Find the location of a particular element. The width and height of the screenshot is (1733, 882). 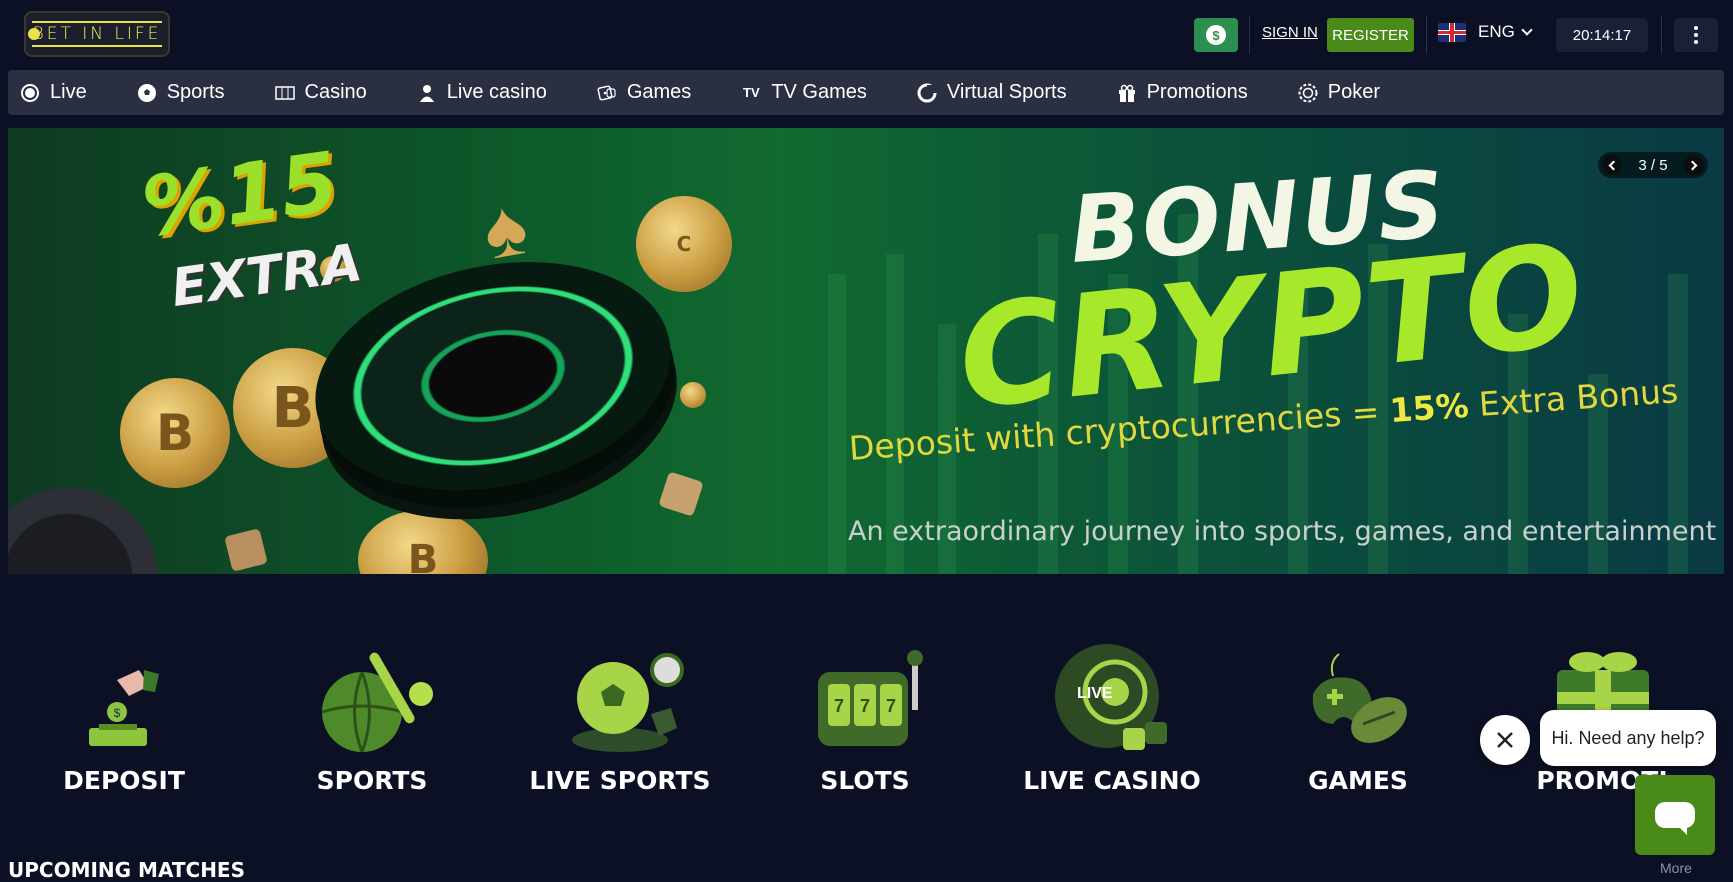

category-label: LIVE CASINO is located at coordinates (1112, 780).